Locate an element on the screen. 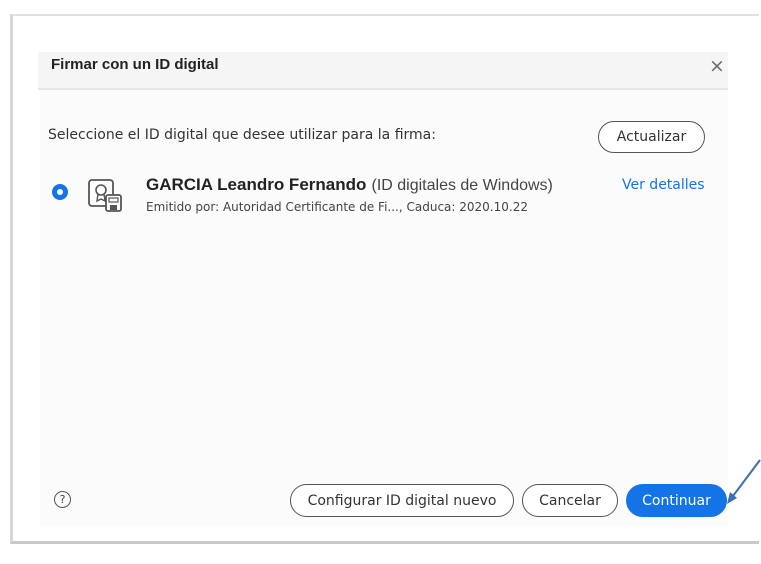 This screenshot has width=761, height=564. view-details-link: Ver detalles is located at coordinates (663, 185).